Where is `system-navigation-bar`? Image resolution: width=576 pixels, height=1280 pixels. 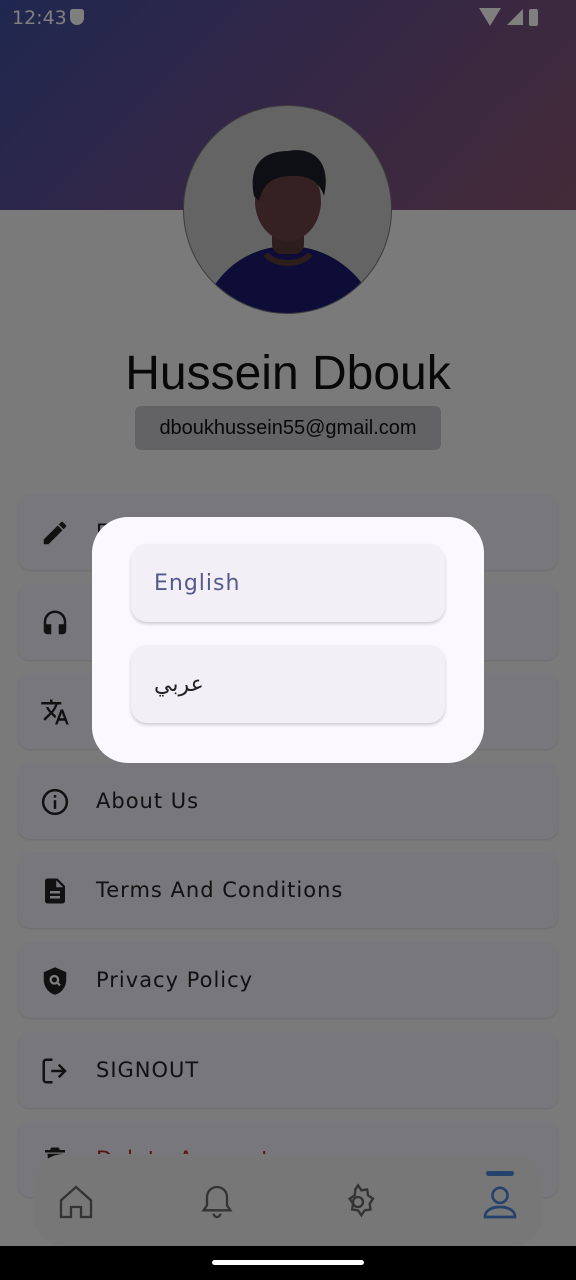
system-navigation-bar is located at coordinates (288, 1263).